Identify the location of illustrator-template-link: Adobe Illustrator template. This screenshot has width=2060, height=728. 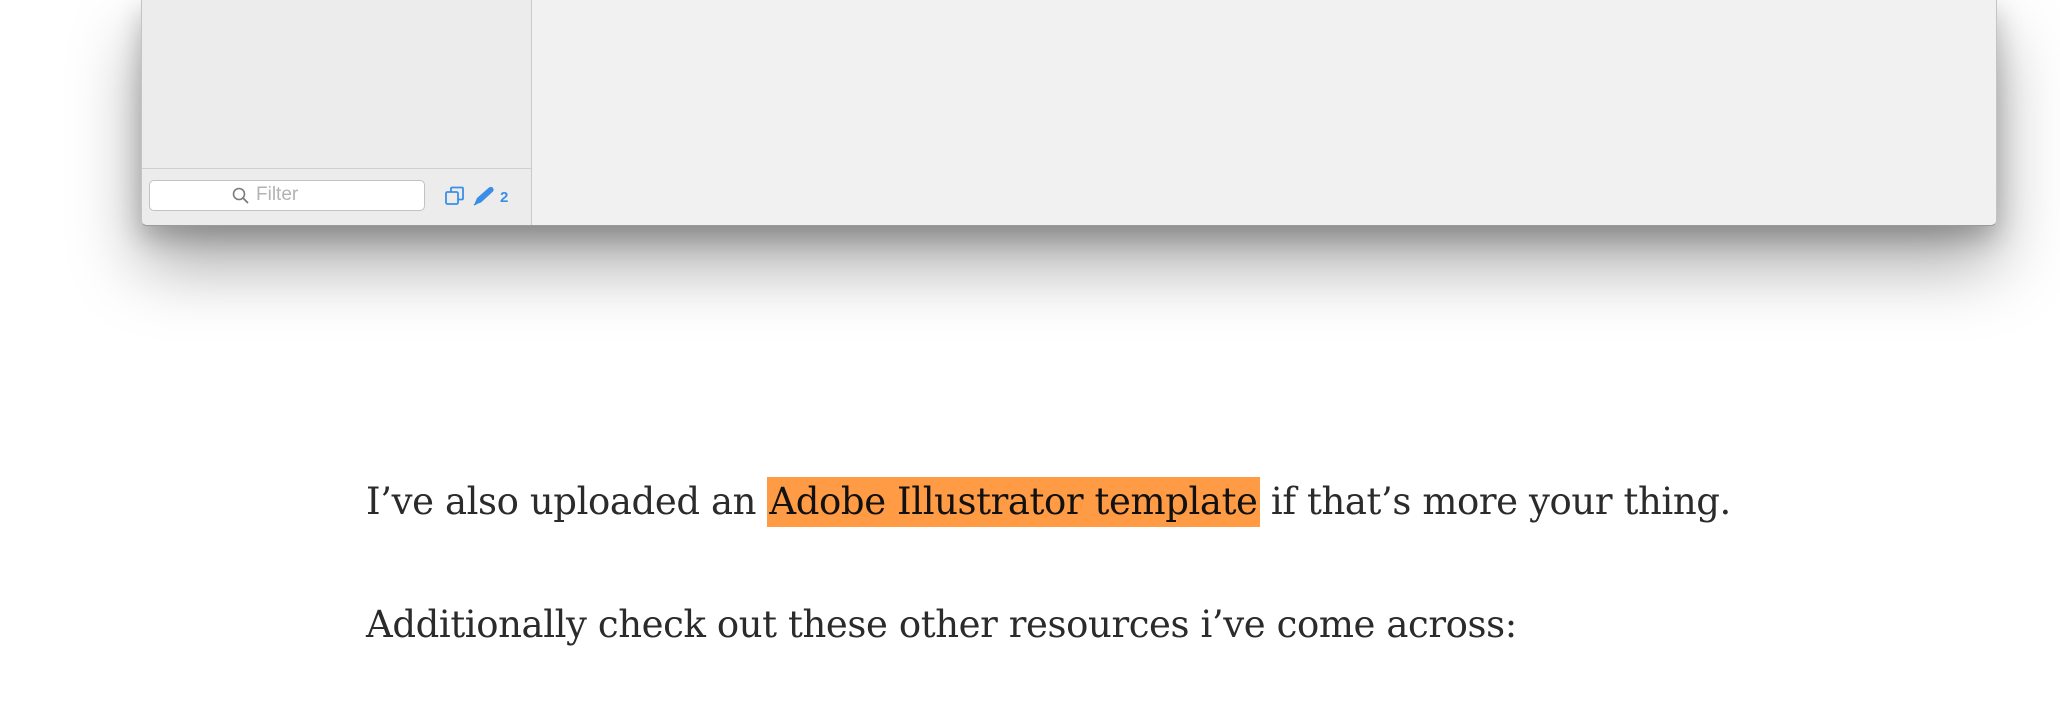
(1013, 502).